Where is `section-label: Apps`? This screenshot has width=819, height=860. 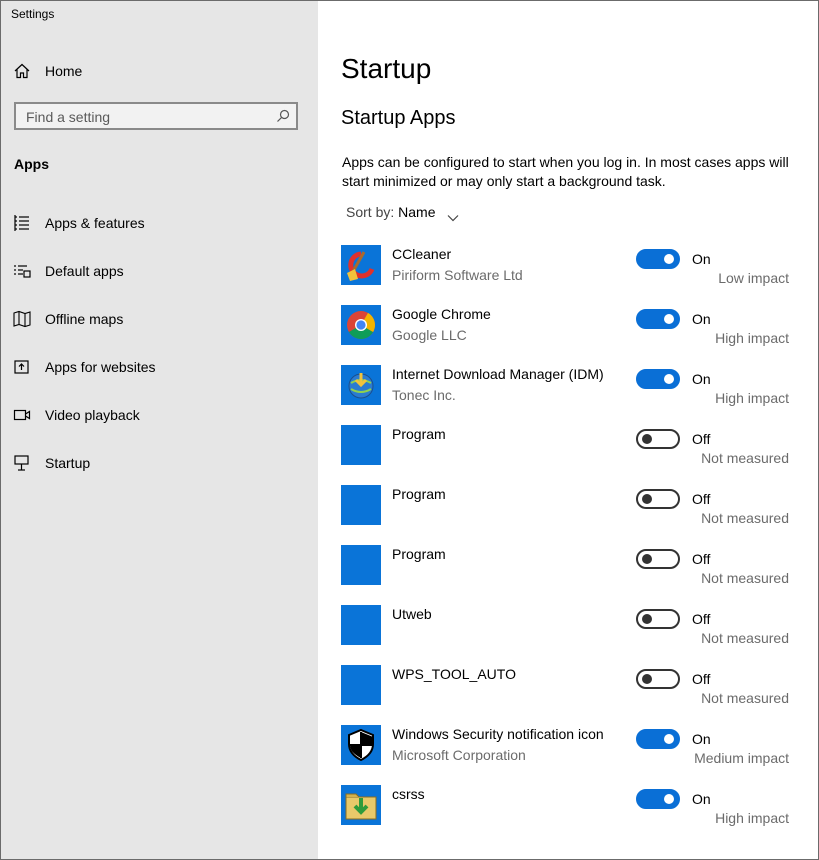
section-label: Apps is located at coordinates (31, 164).